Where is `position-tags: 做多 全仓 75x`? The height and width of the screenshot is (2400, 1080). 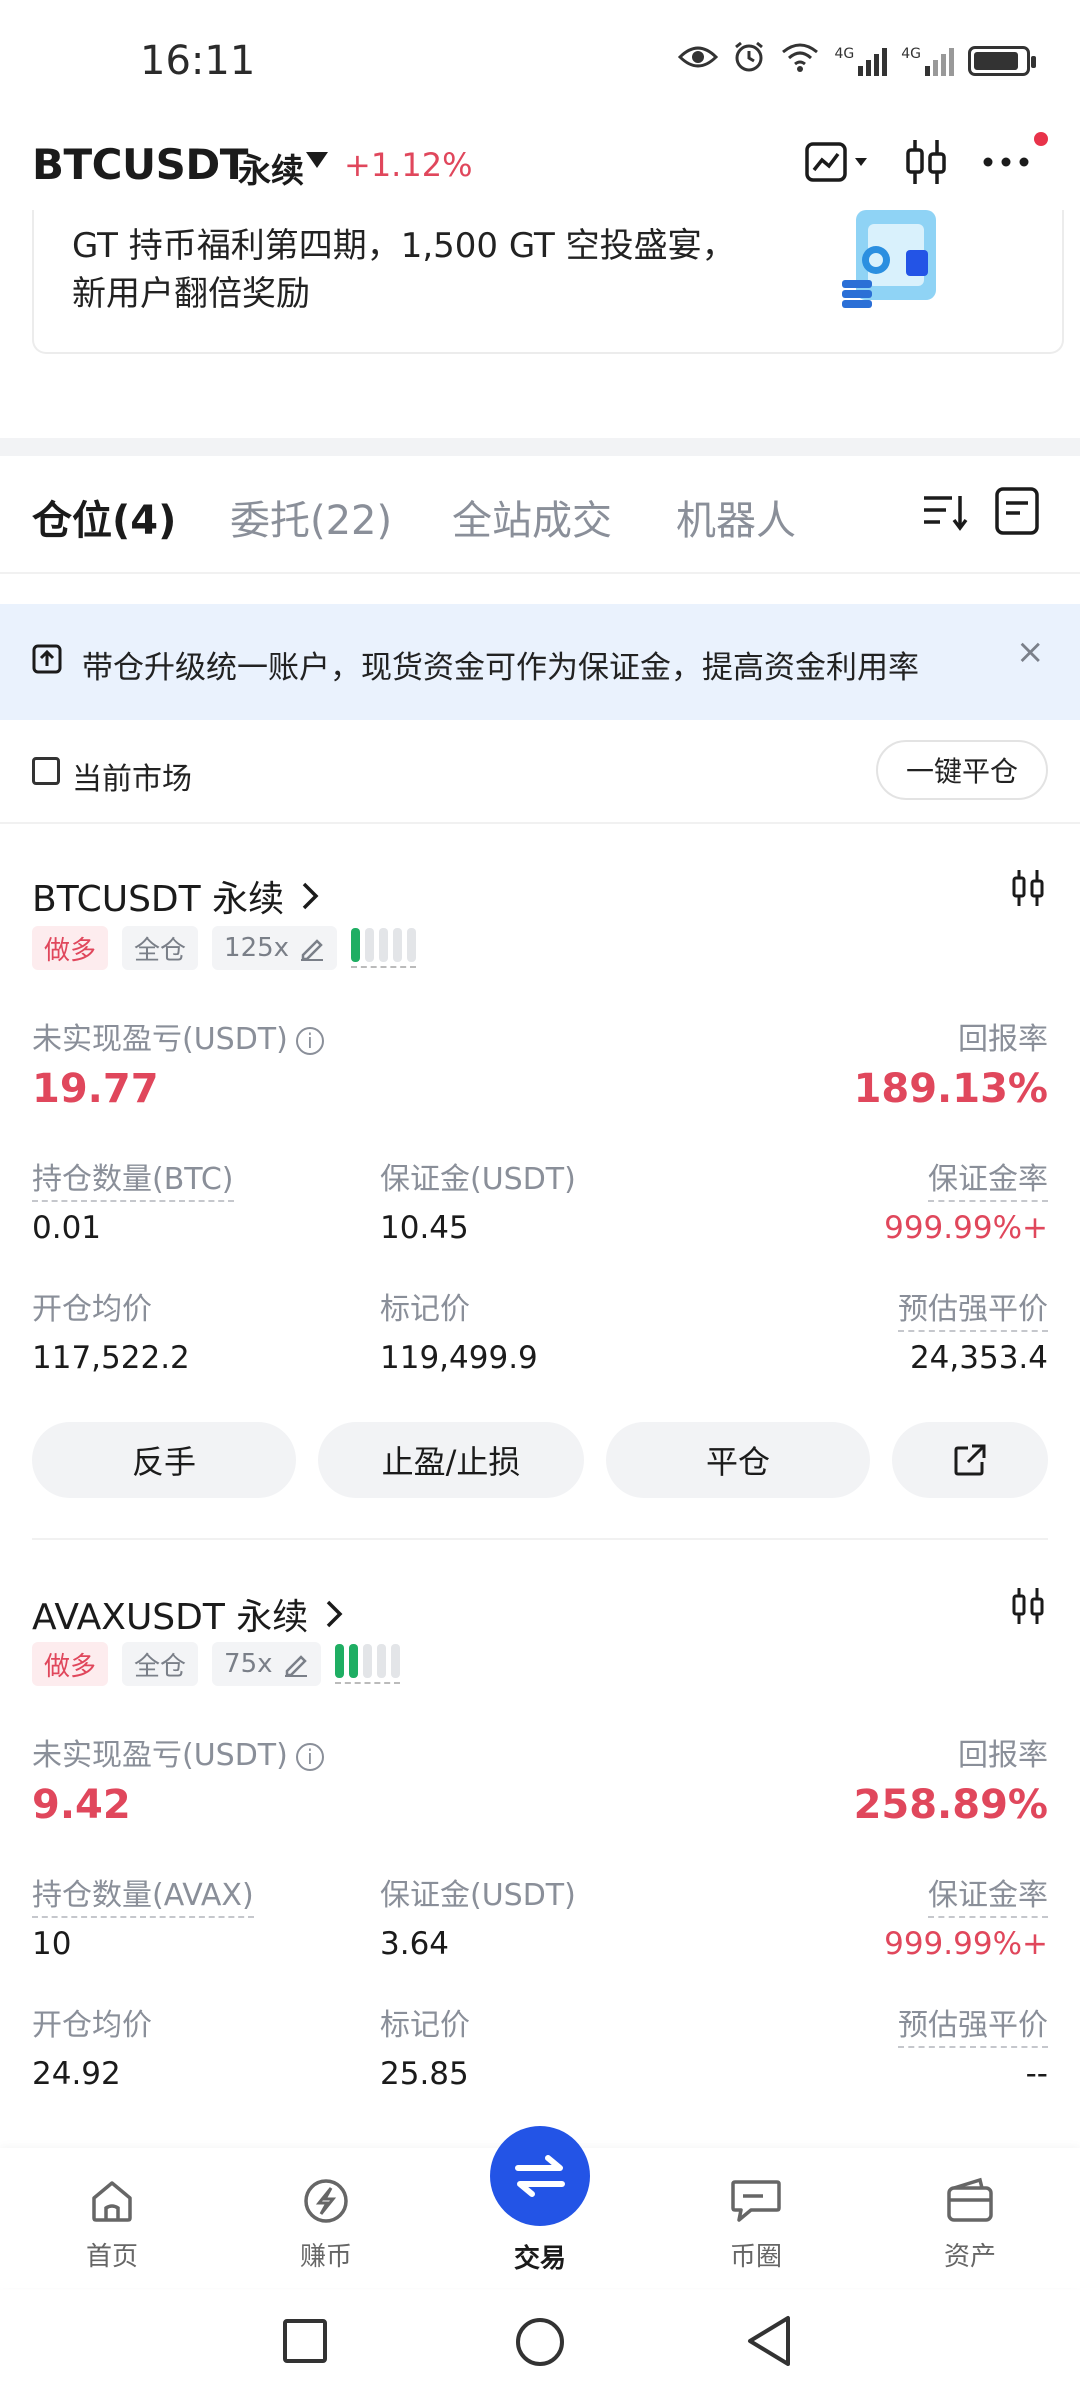 position-tags: 做多 全仓 75x is located at coordinates (216, 1664).